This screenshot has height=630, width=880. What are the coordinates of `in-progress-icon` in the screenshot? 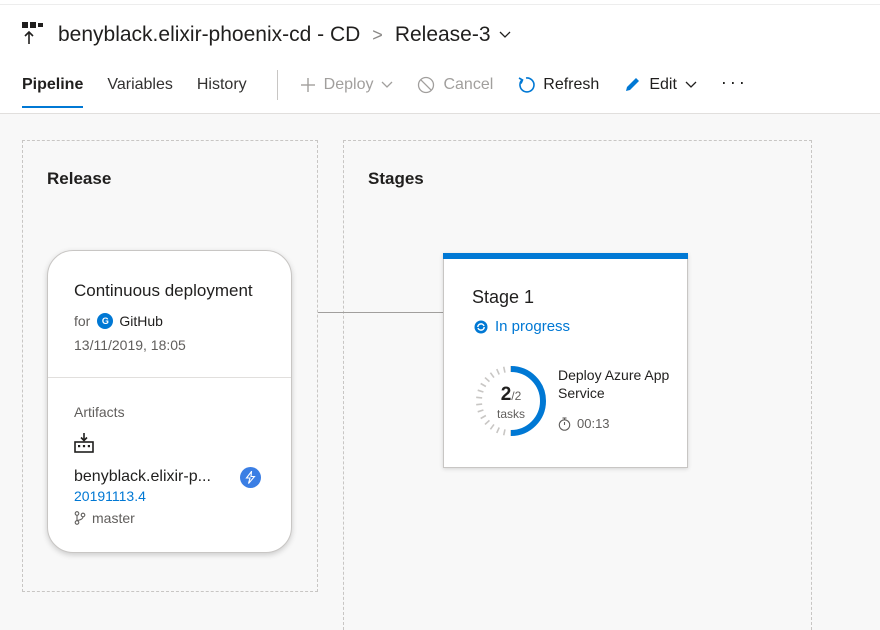 It's located at (481, 326).